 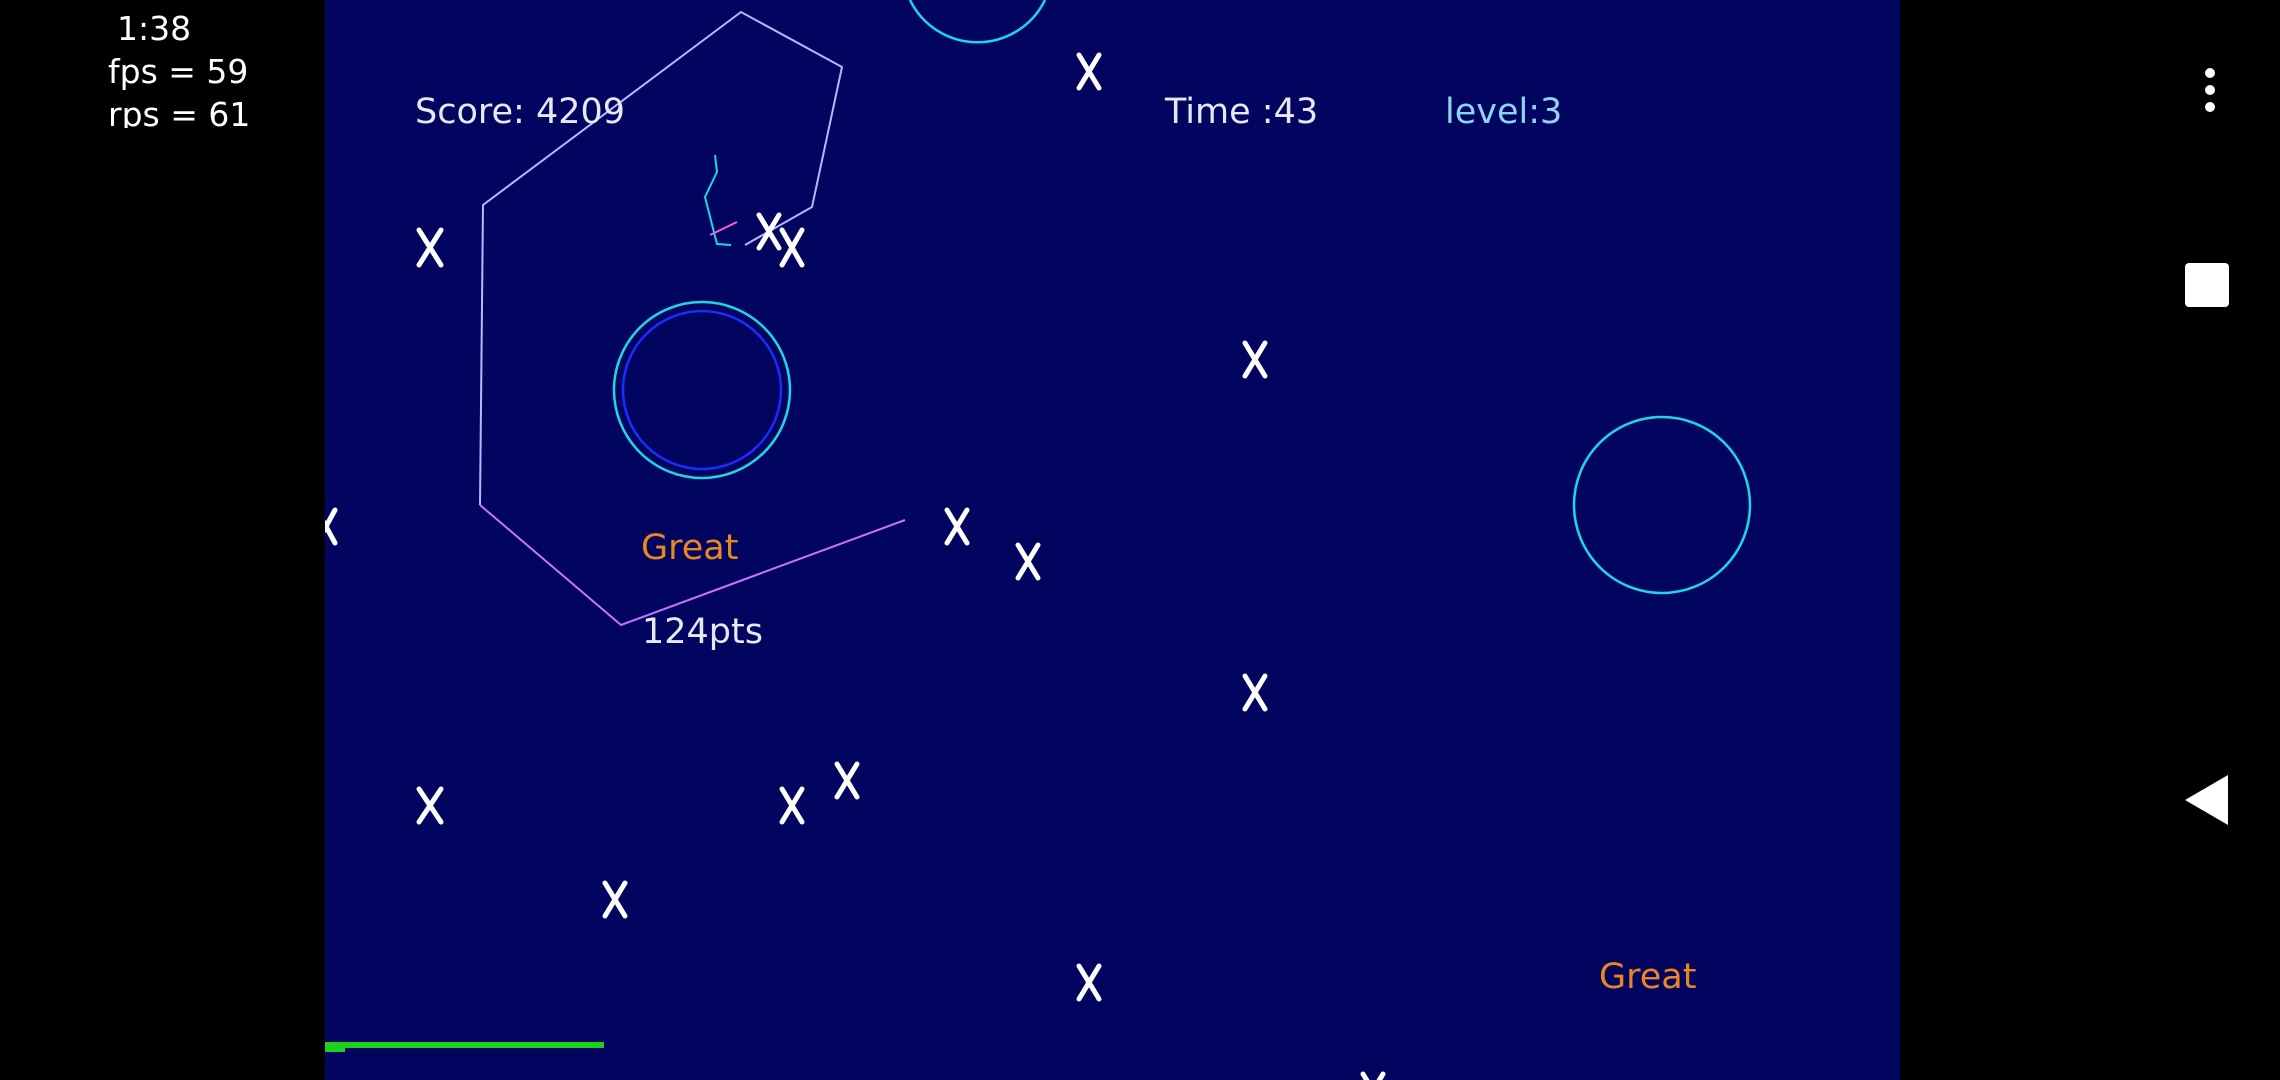 I want to click on overflow-menu-icon, so click(x=2210, y=90).